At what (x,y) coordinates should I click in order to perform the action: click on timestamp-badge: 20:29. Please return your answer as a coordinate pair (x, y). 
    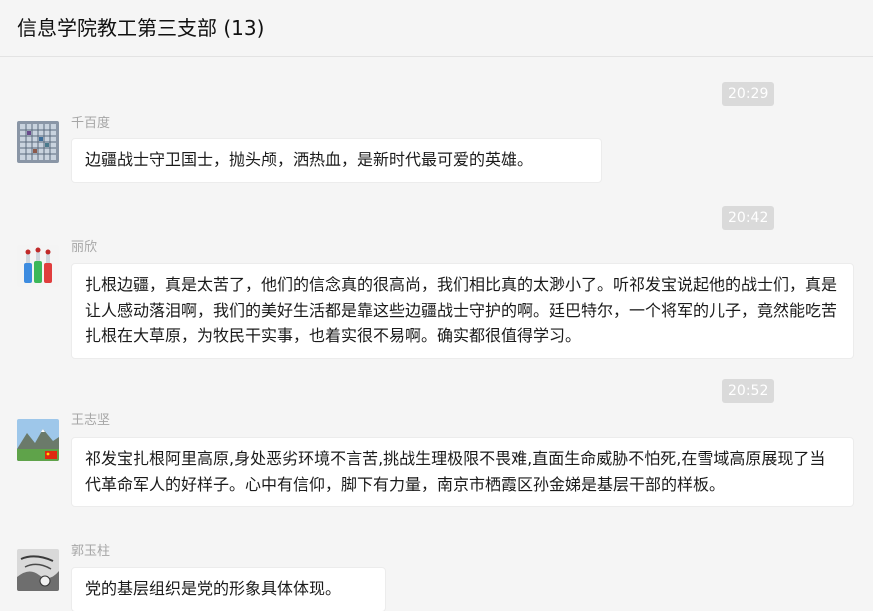
    Looking at the image, I should click on (748, 94).